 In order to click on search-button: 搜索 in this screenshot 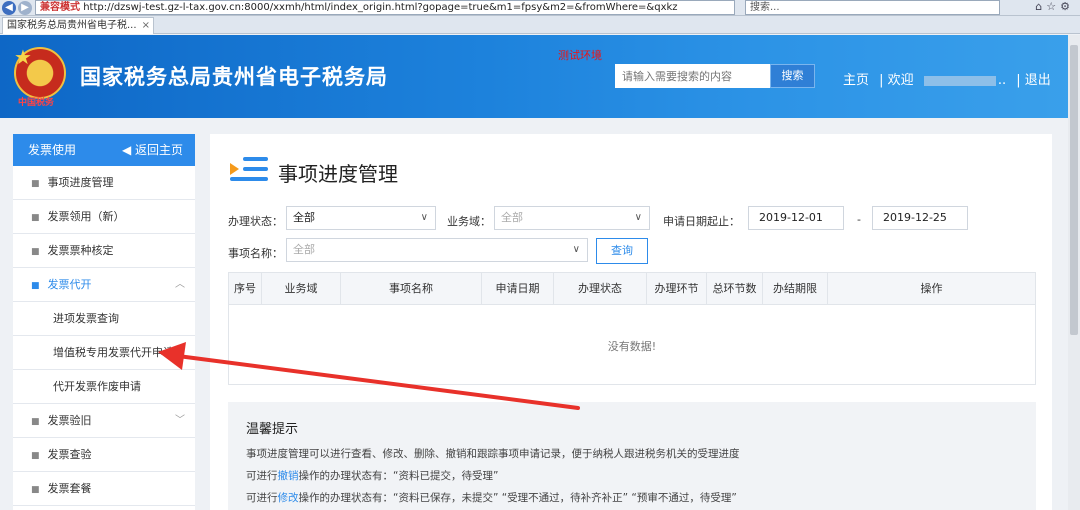, I will do `click(792, 76)`.